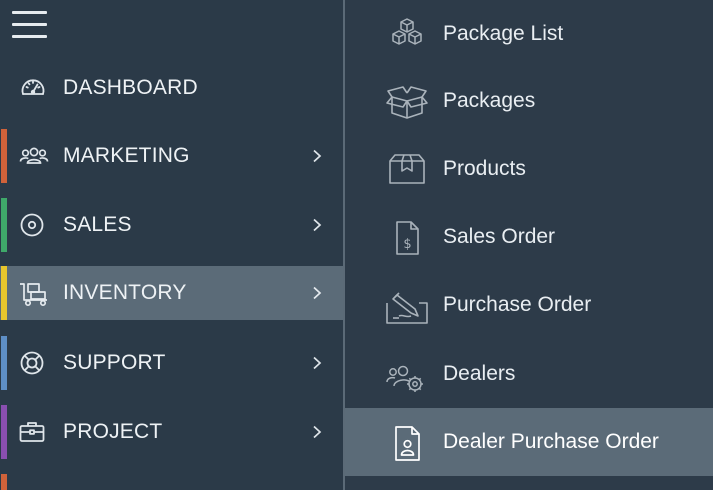 This screenshot has width=713, height=490. Describe the element at coordinates (33, 225) in the screenshot. I see `target-icon` at that location.